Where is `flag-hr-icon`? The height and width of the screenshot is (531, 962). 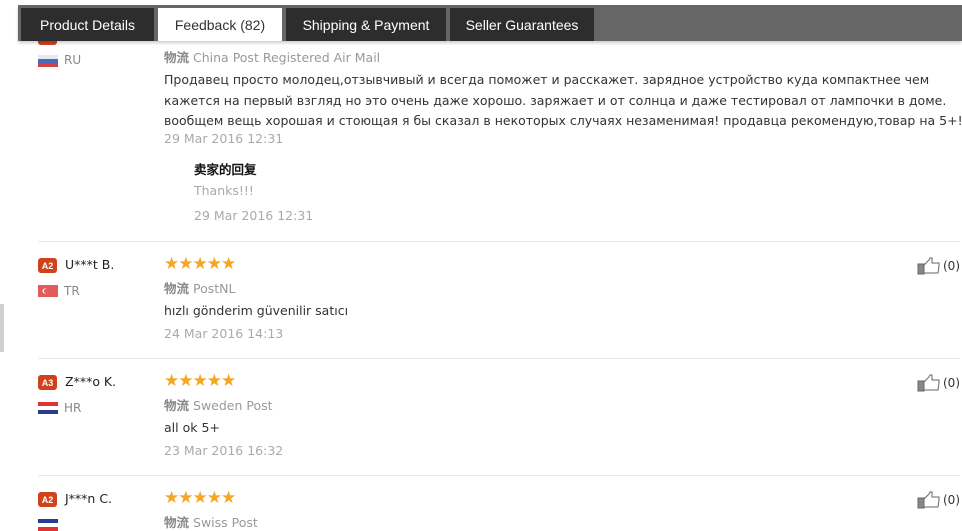 flag-hr-icon is located at coordinates (48, 408).